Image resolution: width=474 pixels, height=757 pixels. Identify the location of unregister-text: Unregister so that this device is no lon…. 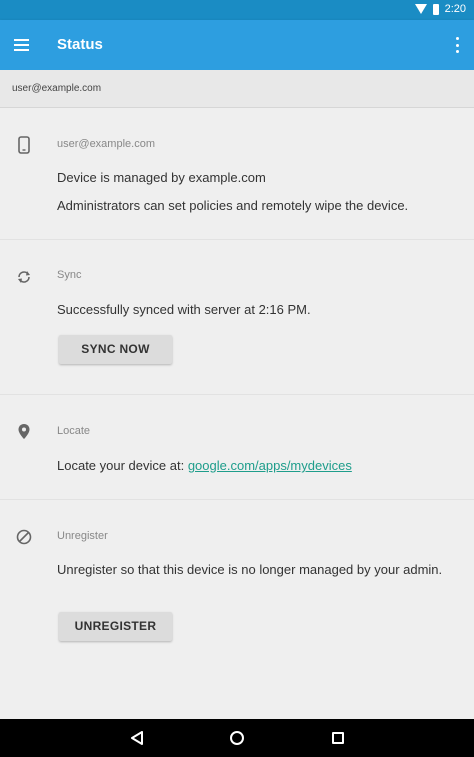
(250, 569).